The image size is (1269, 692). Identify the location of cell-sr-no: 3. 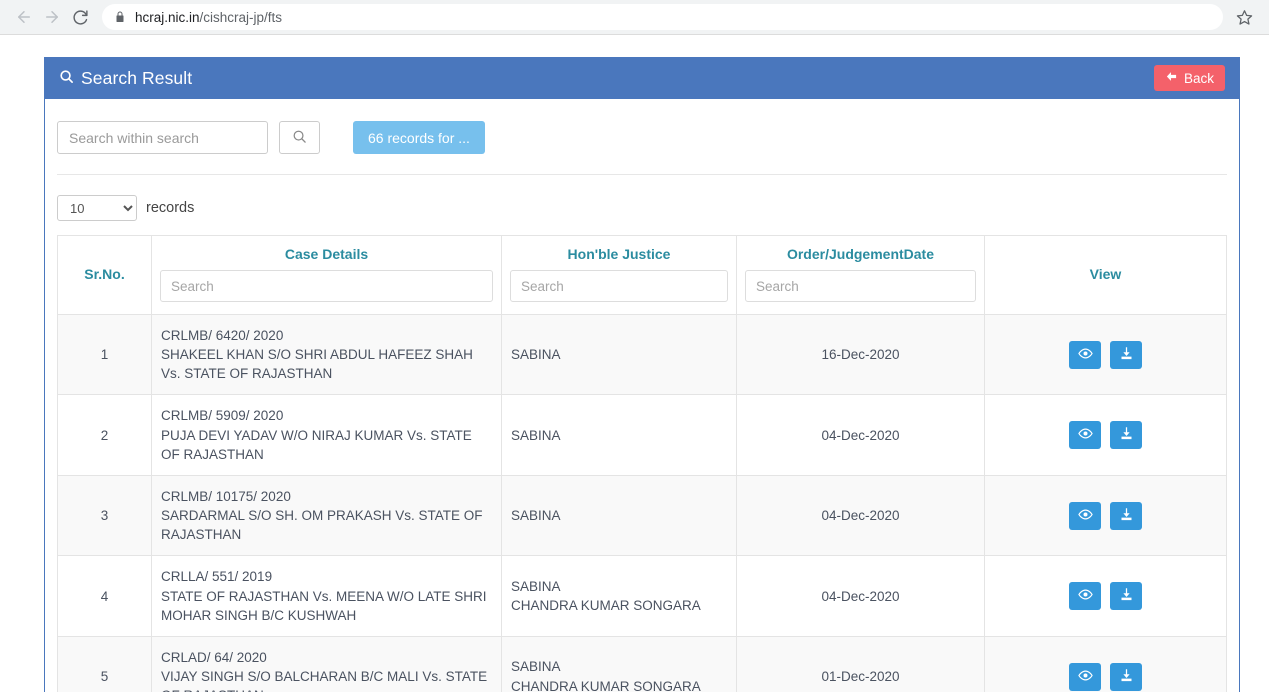
(104, 515).